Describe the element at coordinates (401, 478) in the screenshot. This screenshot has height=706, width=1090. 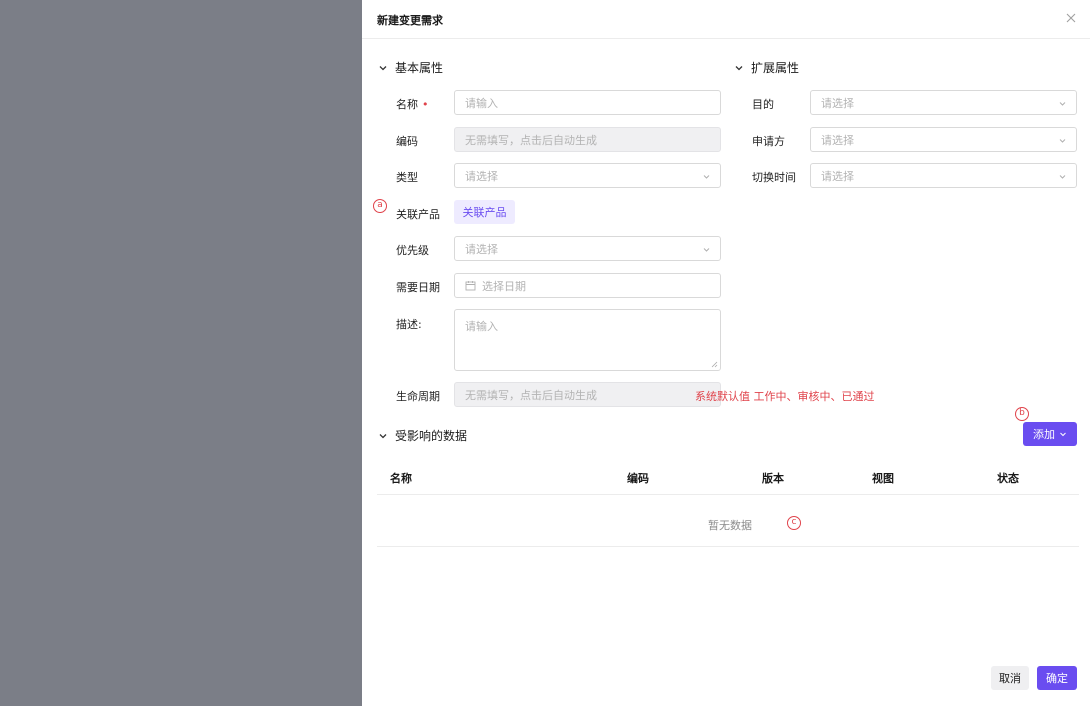
I see `column-header-name: 名称` at that location.